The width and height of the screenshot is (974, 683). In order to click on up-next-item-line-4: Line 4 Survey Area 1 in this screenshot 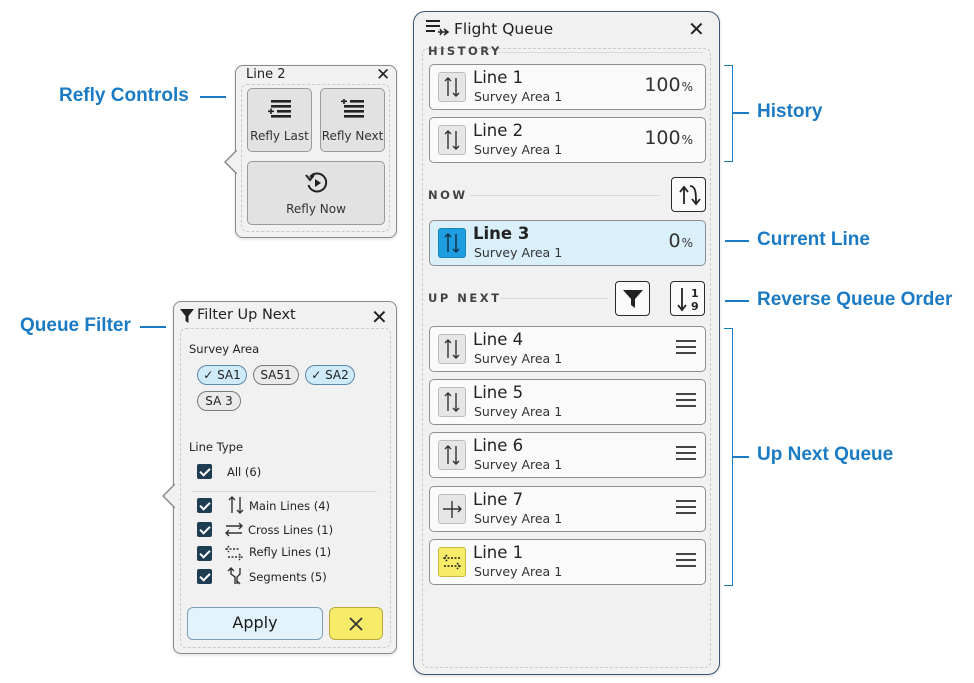, I will do `click(567, 349)`.